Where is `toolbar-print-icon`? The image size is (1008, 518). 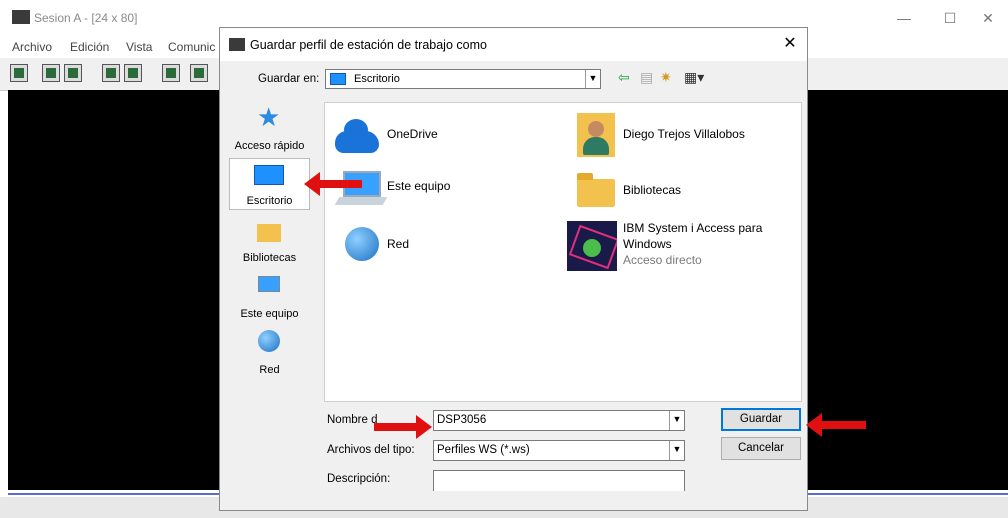
toolbar-print-icon is located at coordinates (19, 73).